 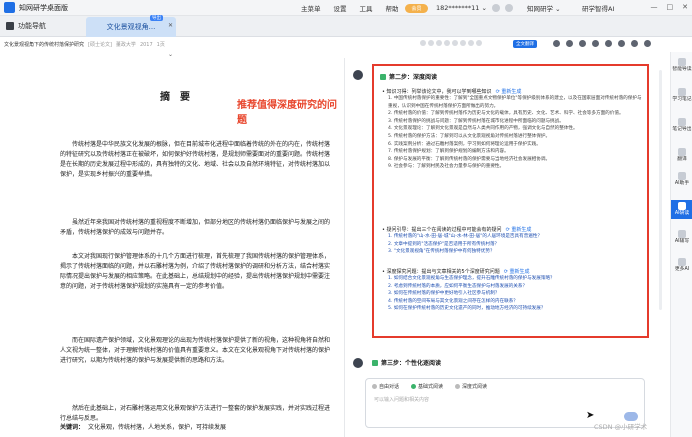 I want to click on question-link: 4. 传统村落的空间布局与其文化景观之间存在怎样的内在联系？, so click(x=515, y=302).